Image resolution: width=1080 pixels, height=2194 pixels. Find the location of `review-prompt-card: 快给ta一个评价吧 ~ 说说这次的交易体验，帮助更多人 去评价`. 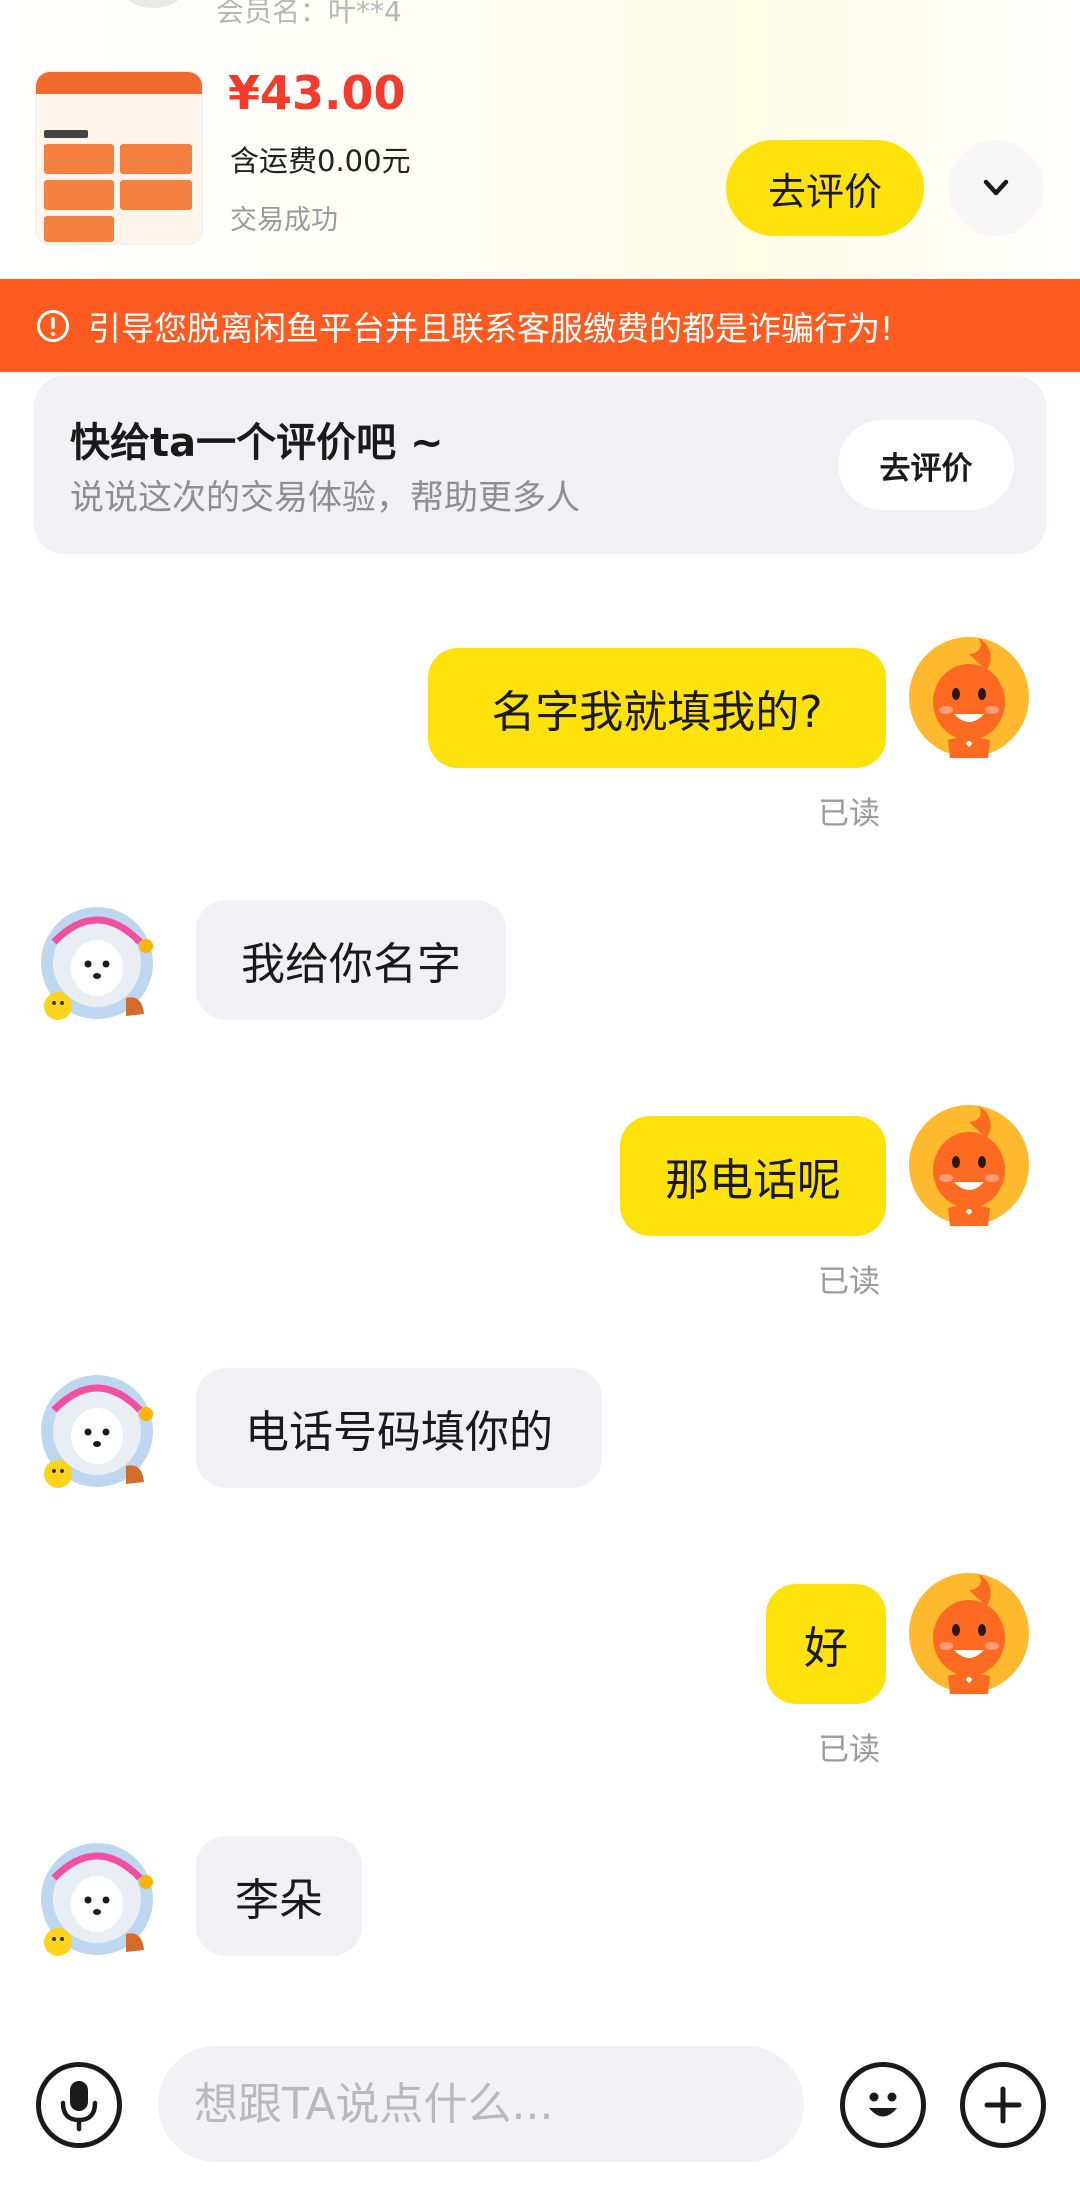

review-prompt-card: 快给ta一个评价吧 ~ 说说这次的交易体验，帮助更多人 去评价 is located at coordinates (540, 465).